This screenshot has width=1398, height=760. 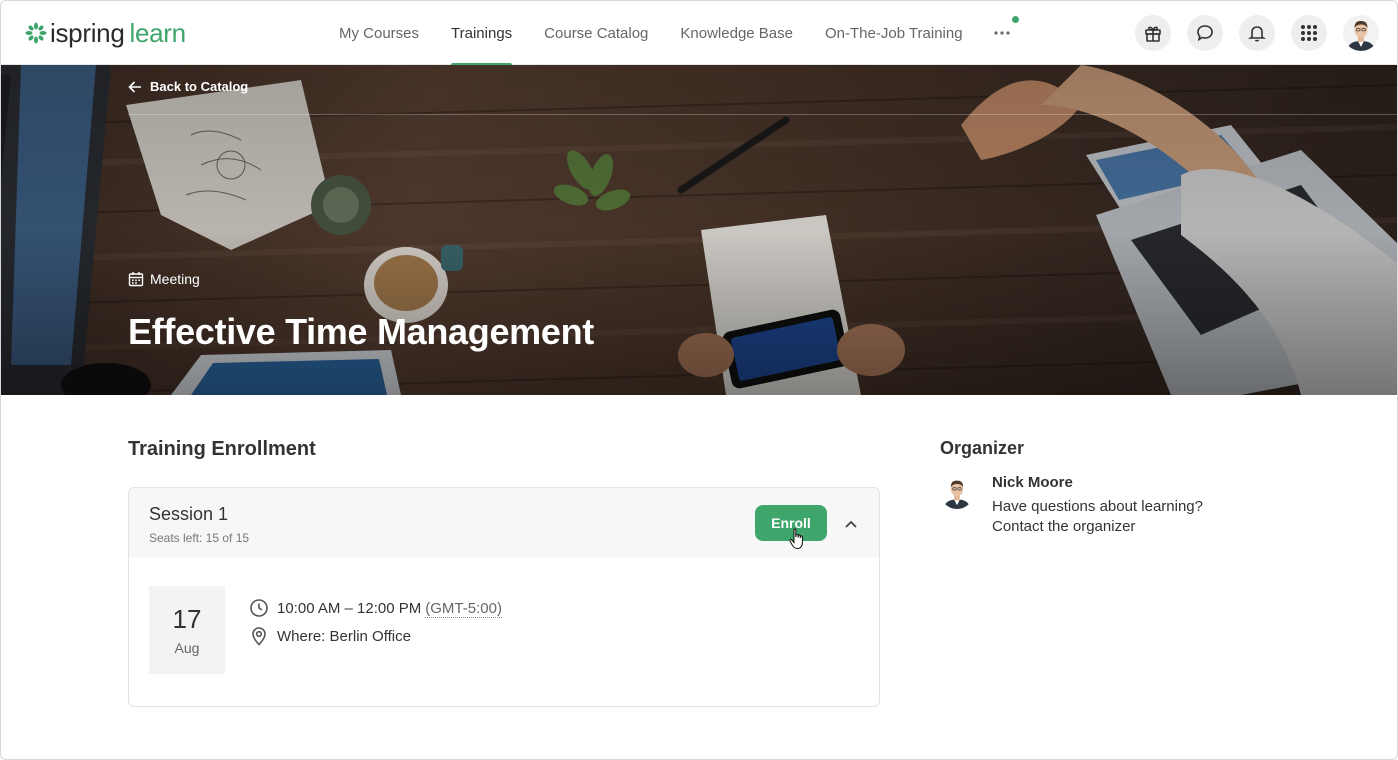 I want to click on clock-icon, so click(x=259, y=608).